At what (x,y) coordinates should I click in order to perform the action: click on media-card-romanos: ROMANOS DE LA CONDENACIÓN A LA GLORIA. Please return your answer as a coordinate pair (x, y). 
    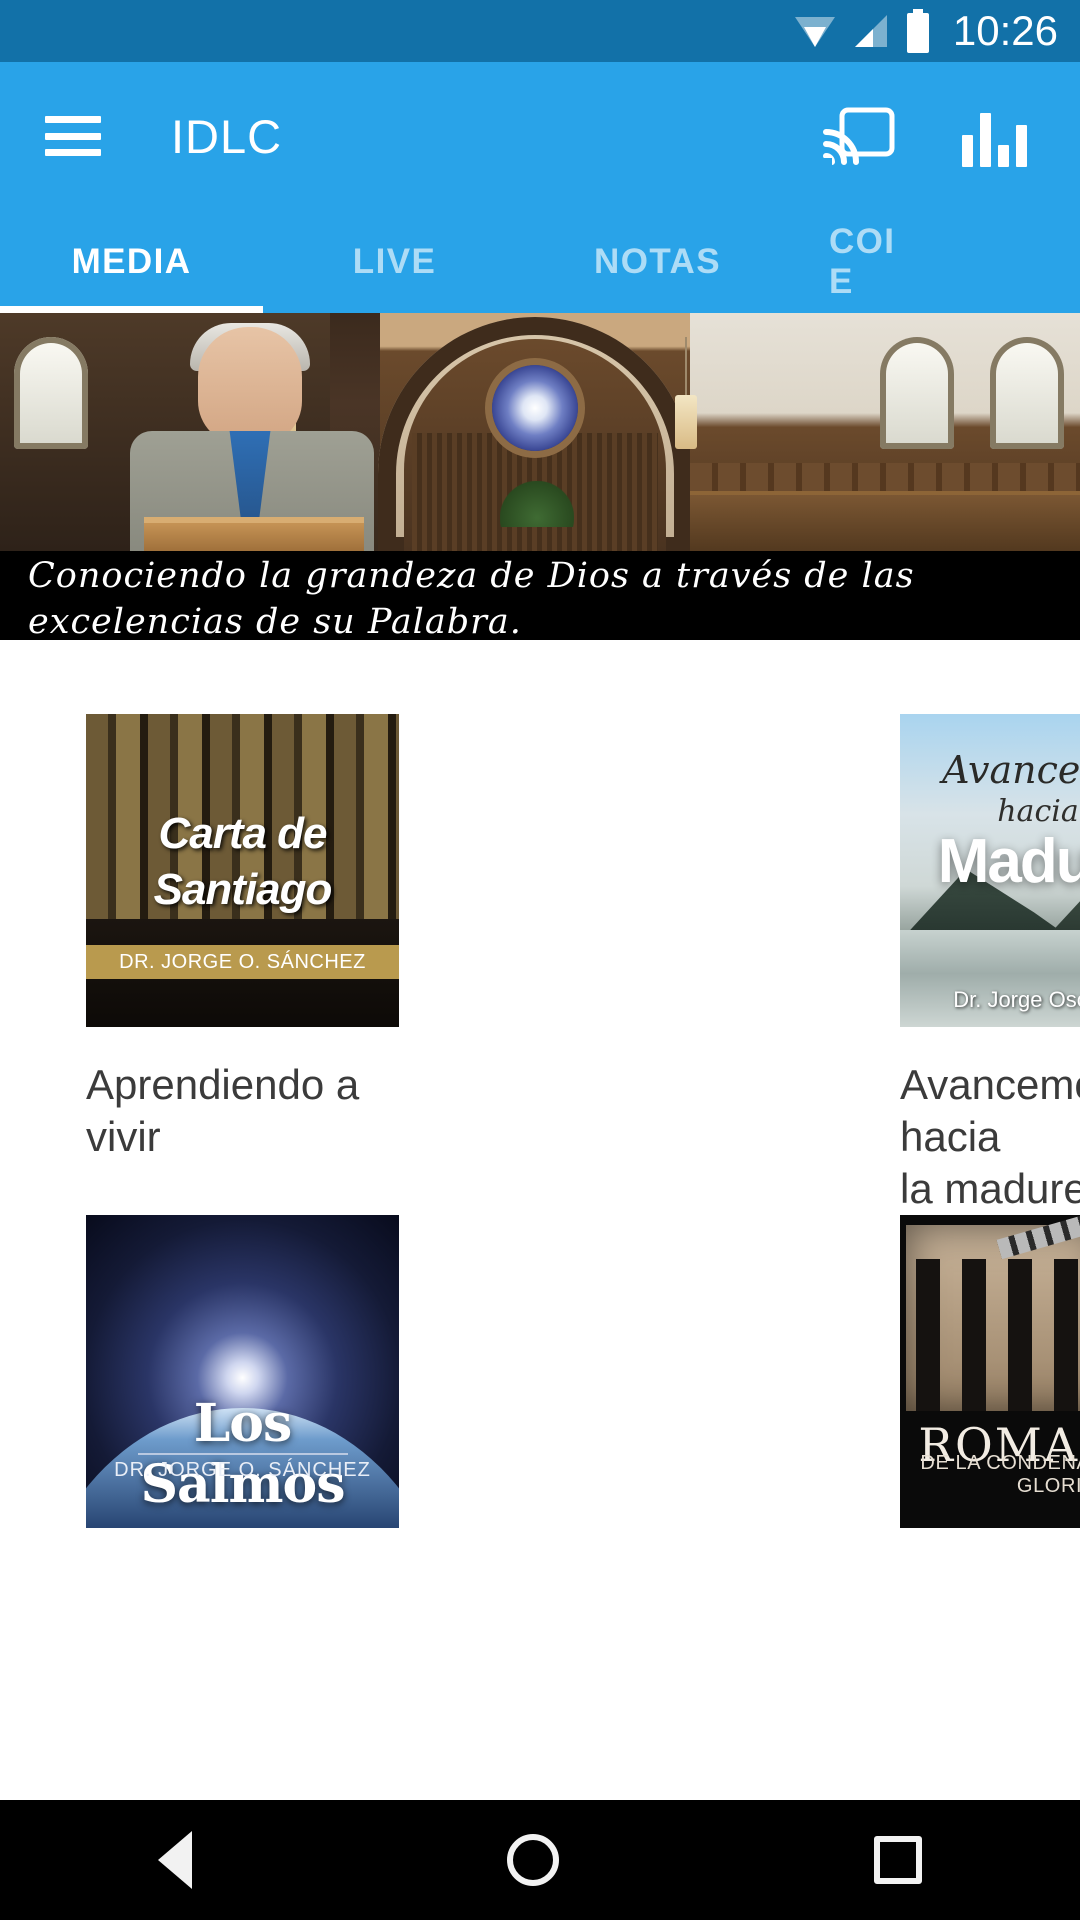
    Looking at the image, I should click on (748, 1387).